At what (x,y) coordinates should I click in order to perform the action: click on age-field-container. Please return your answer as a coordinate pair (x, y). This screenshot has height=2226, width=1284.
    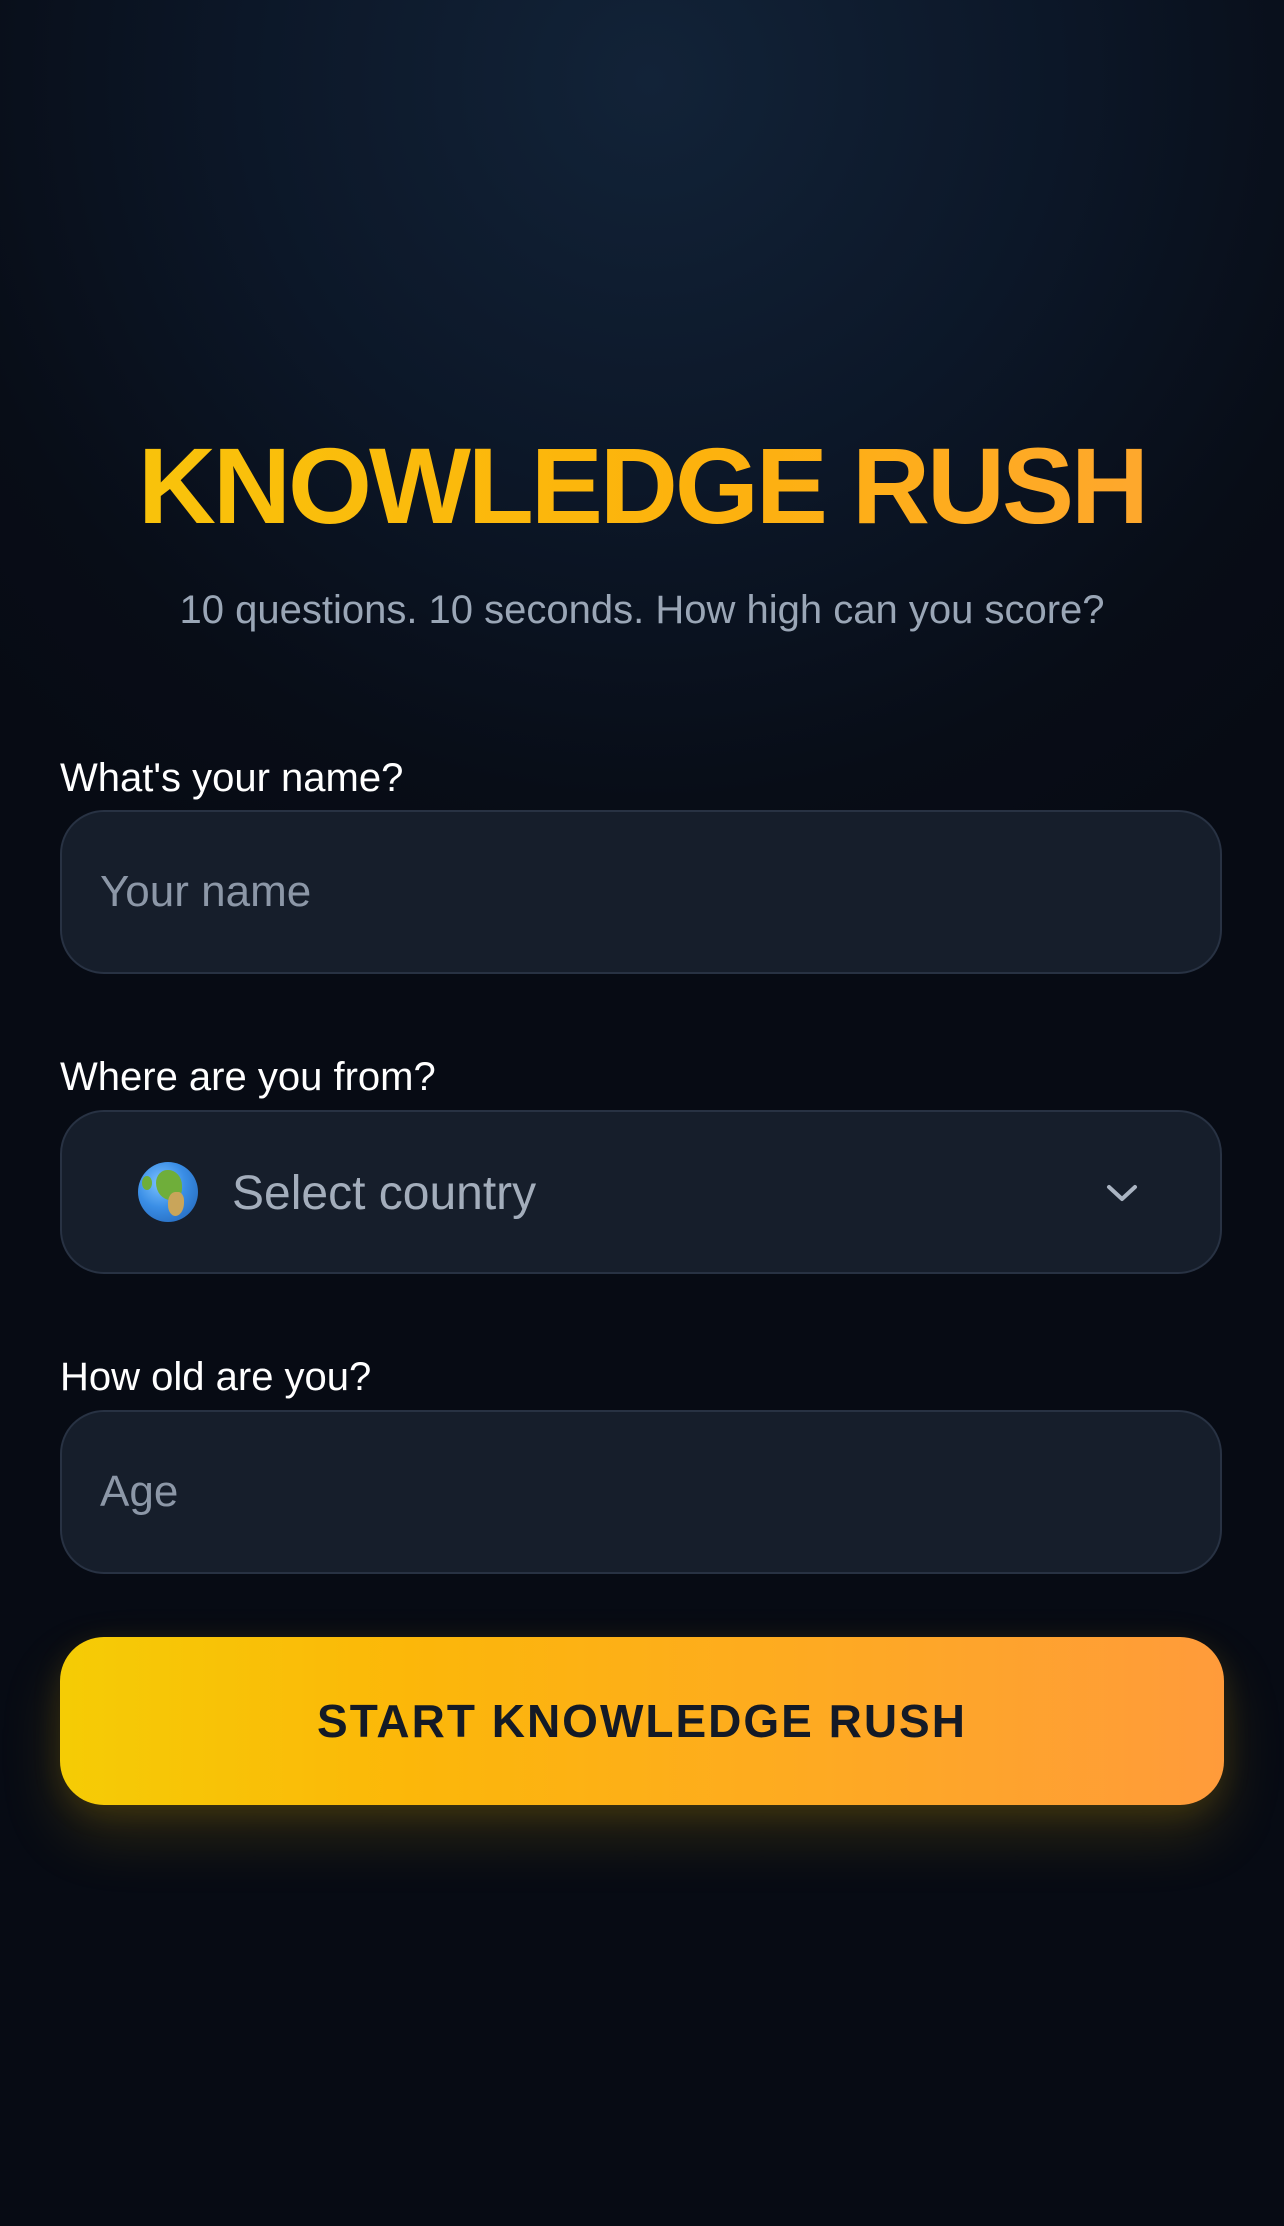
    Looking at the image, I should click on (641, 1492).